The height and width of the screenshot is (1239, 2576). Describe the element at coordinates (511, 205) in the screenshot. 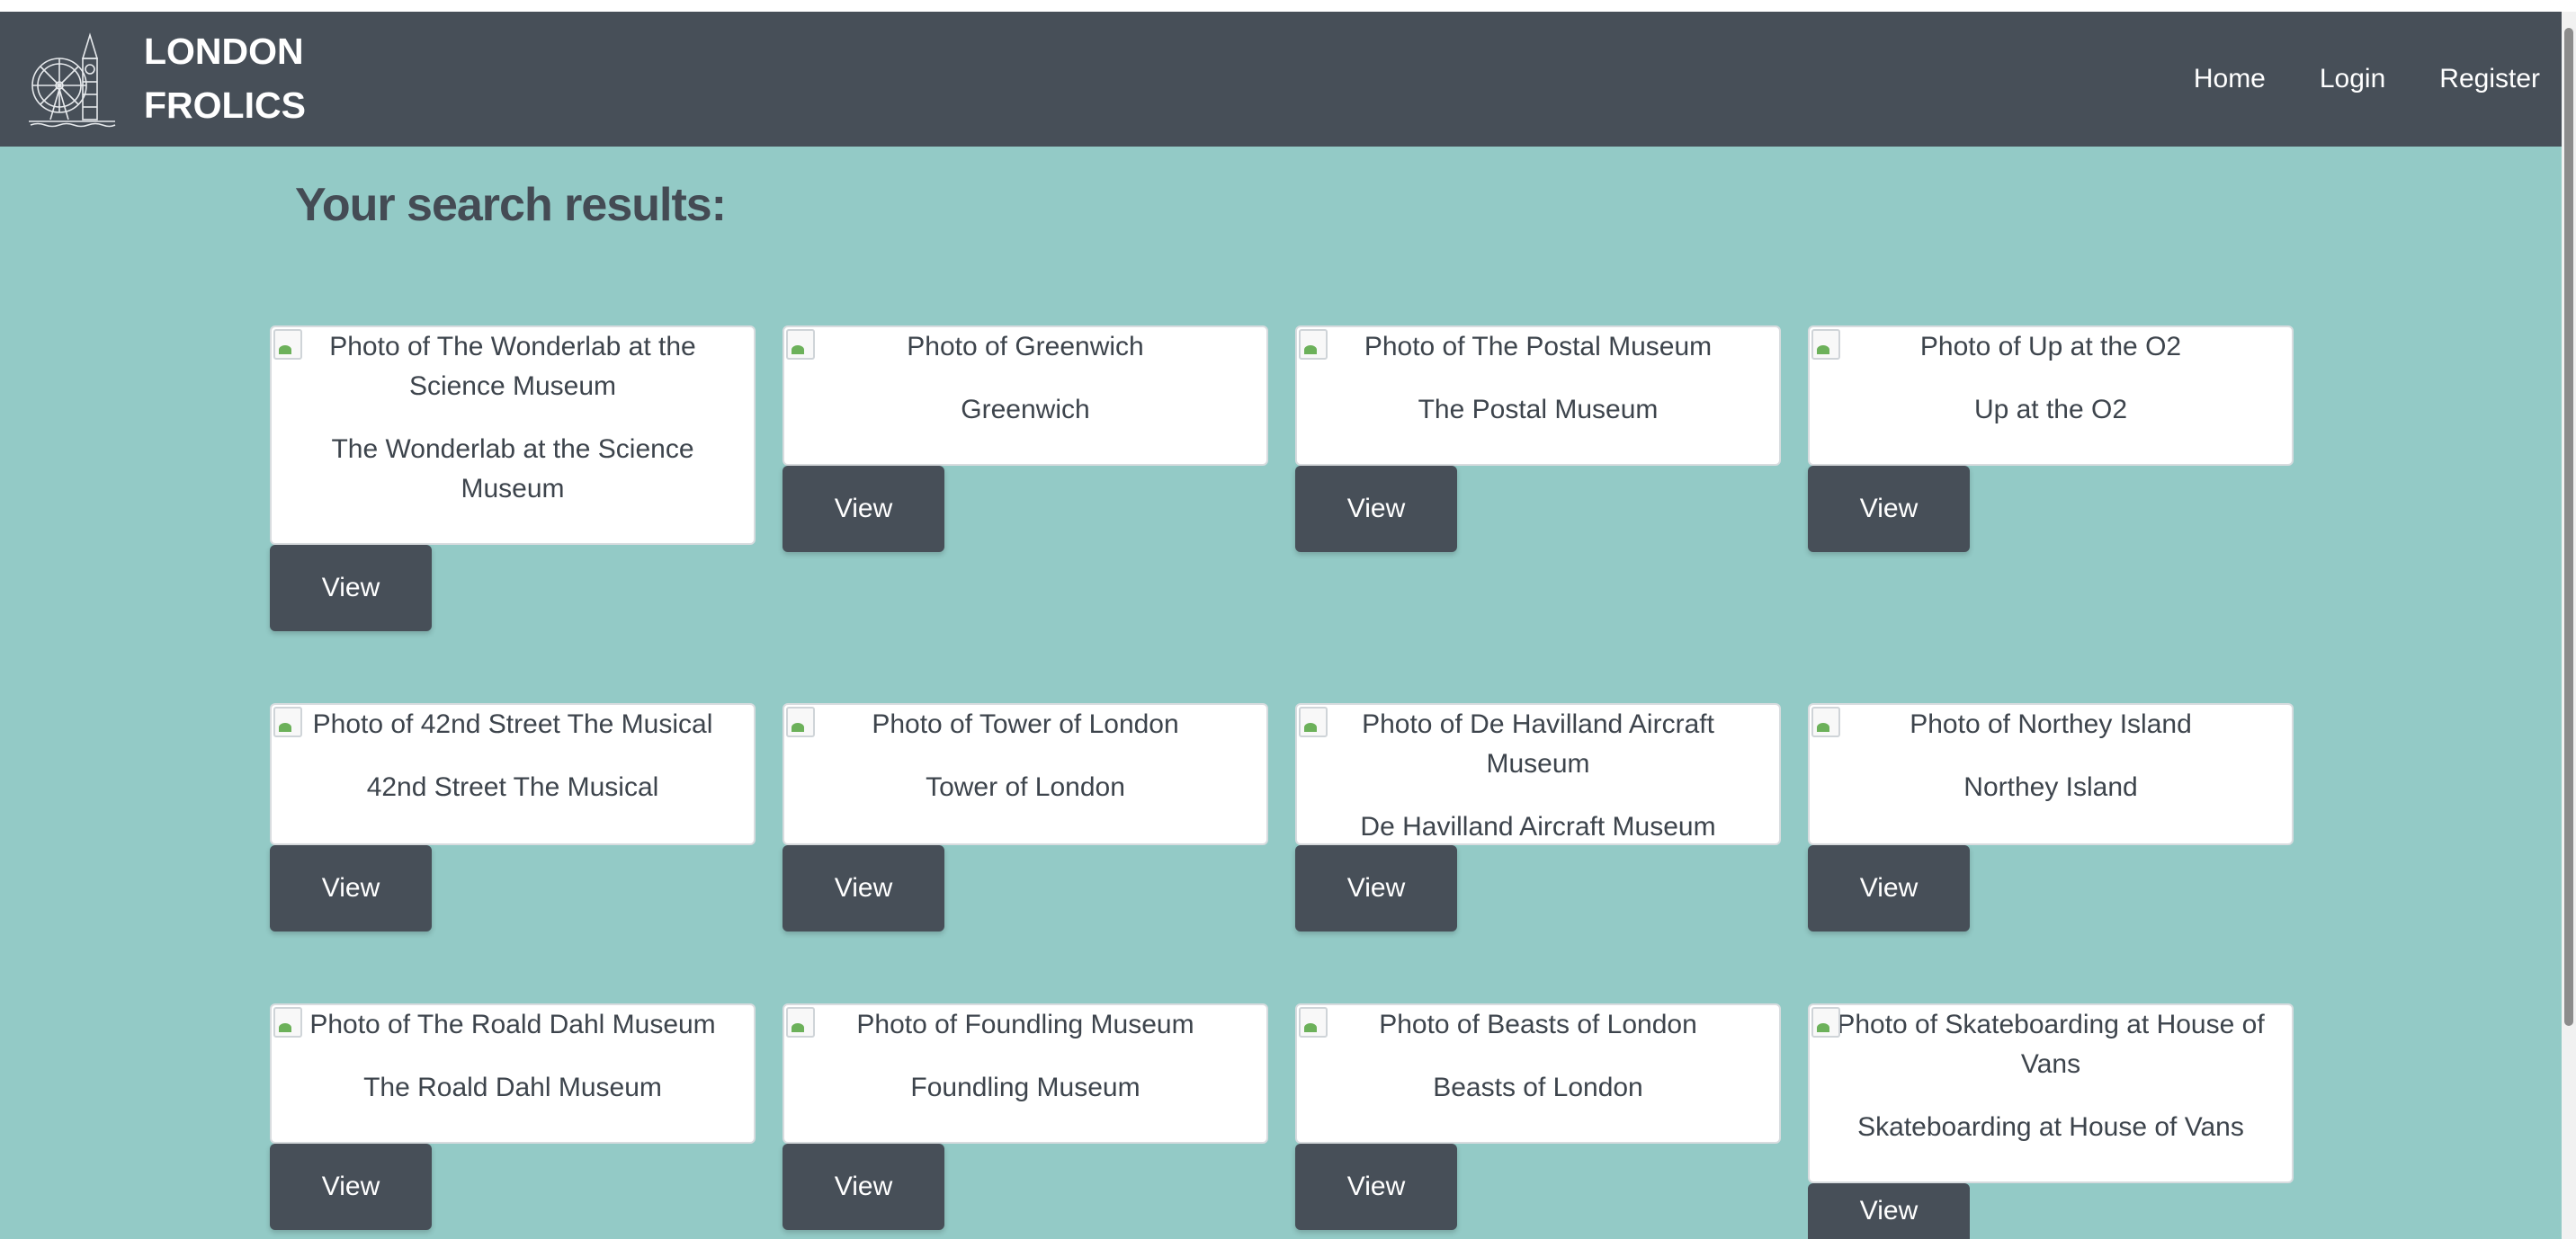

I see `page-title: Your search results:` at that location.